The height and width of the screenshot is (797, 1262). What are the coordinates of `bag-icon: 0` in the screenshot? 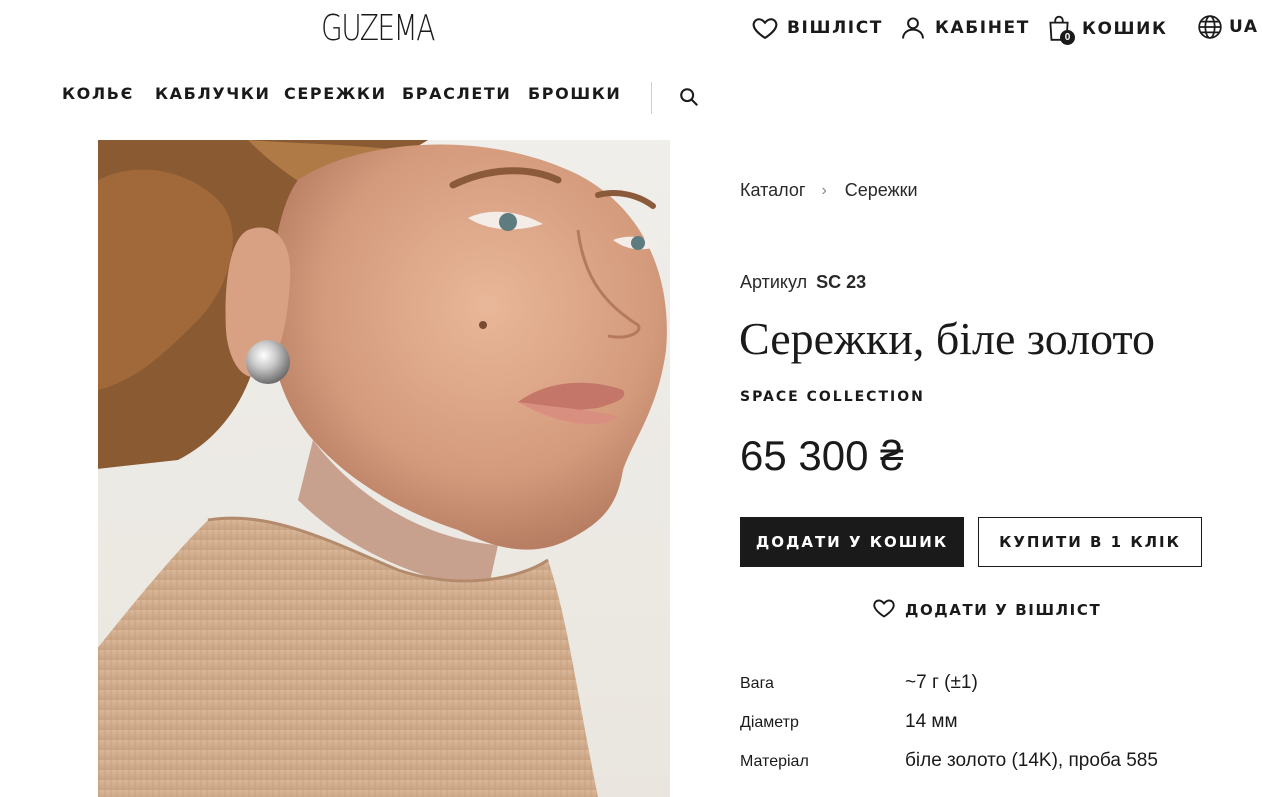 It's located at (1060, 29).